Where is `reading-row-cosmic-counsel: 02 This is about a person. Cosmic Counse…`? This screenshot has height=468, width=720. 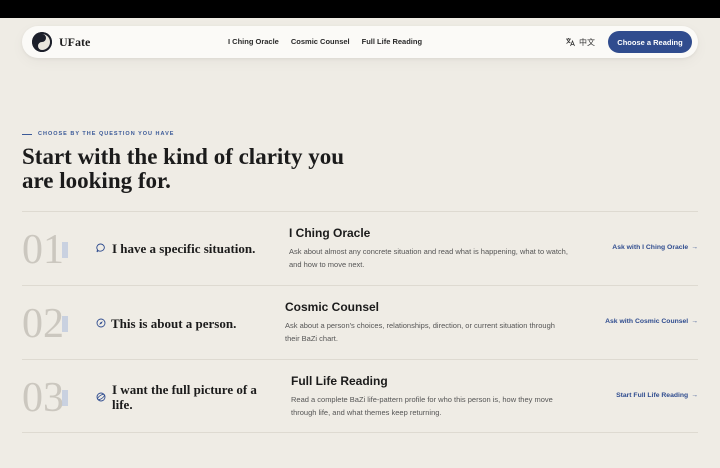 reading-row-cosmic-counsel: 02 This is about a person. Cosmic Counse… is located at coordinates (360, 322).